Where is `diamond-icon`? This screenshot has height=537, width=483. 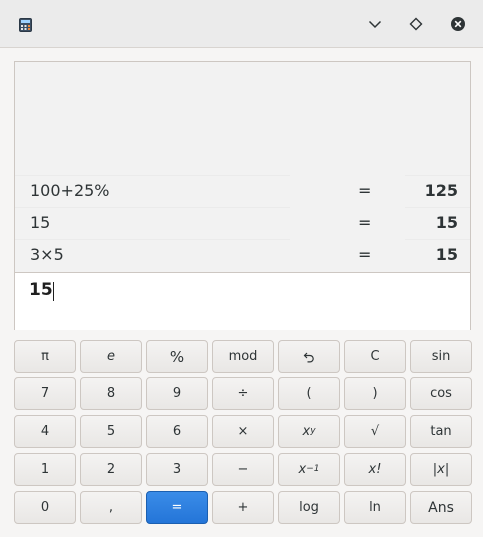
diamond-icon is located at coordinates (416, 24).